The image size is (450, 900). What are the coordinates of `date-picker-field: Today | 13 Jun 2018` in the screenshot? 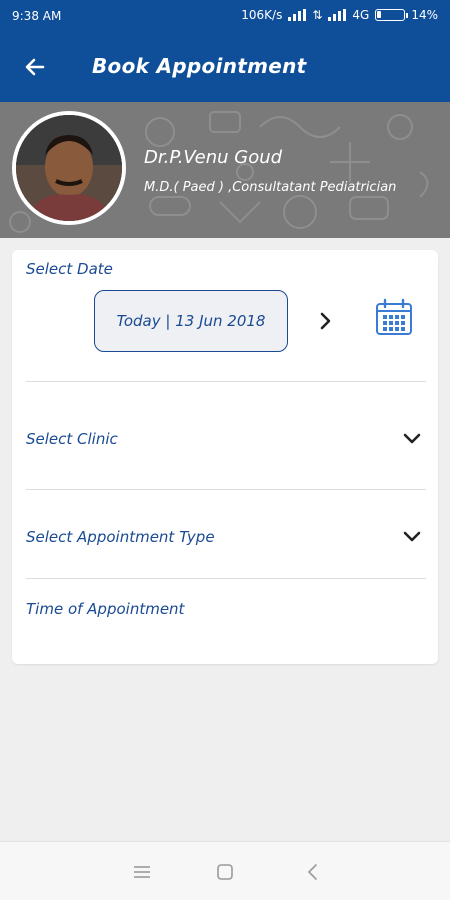 It's located at (191, 321).